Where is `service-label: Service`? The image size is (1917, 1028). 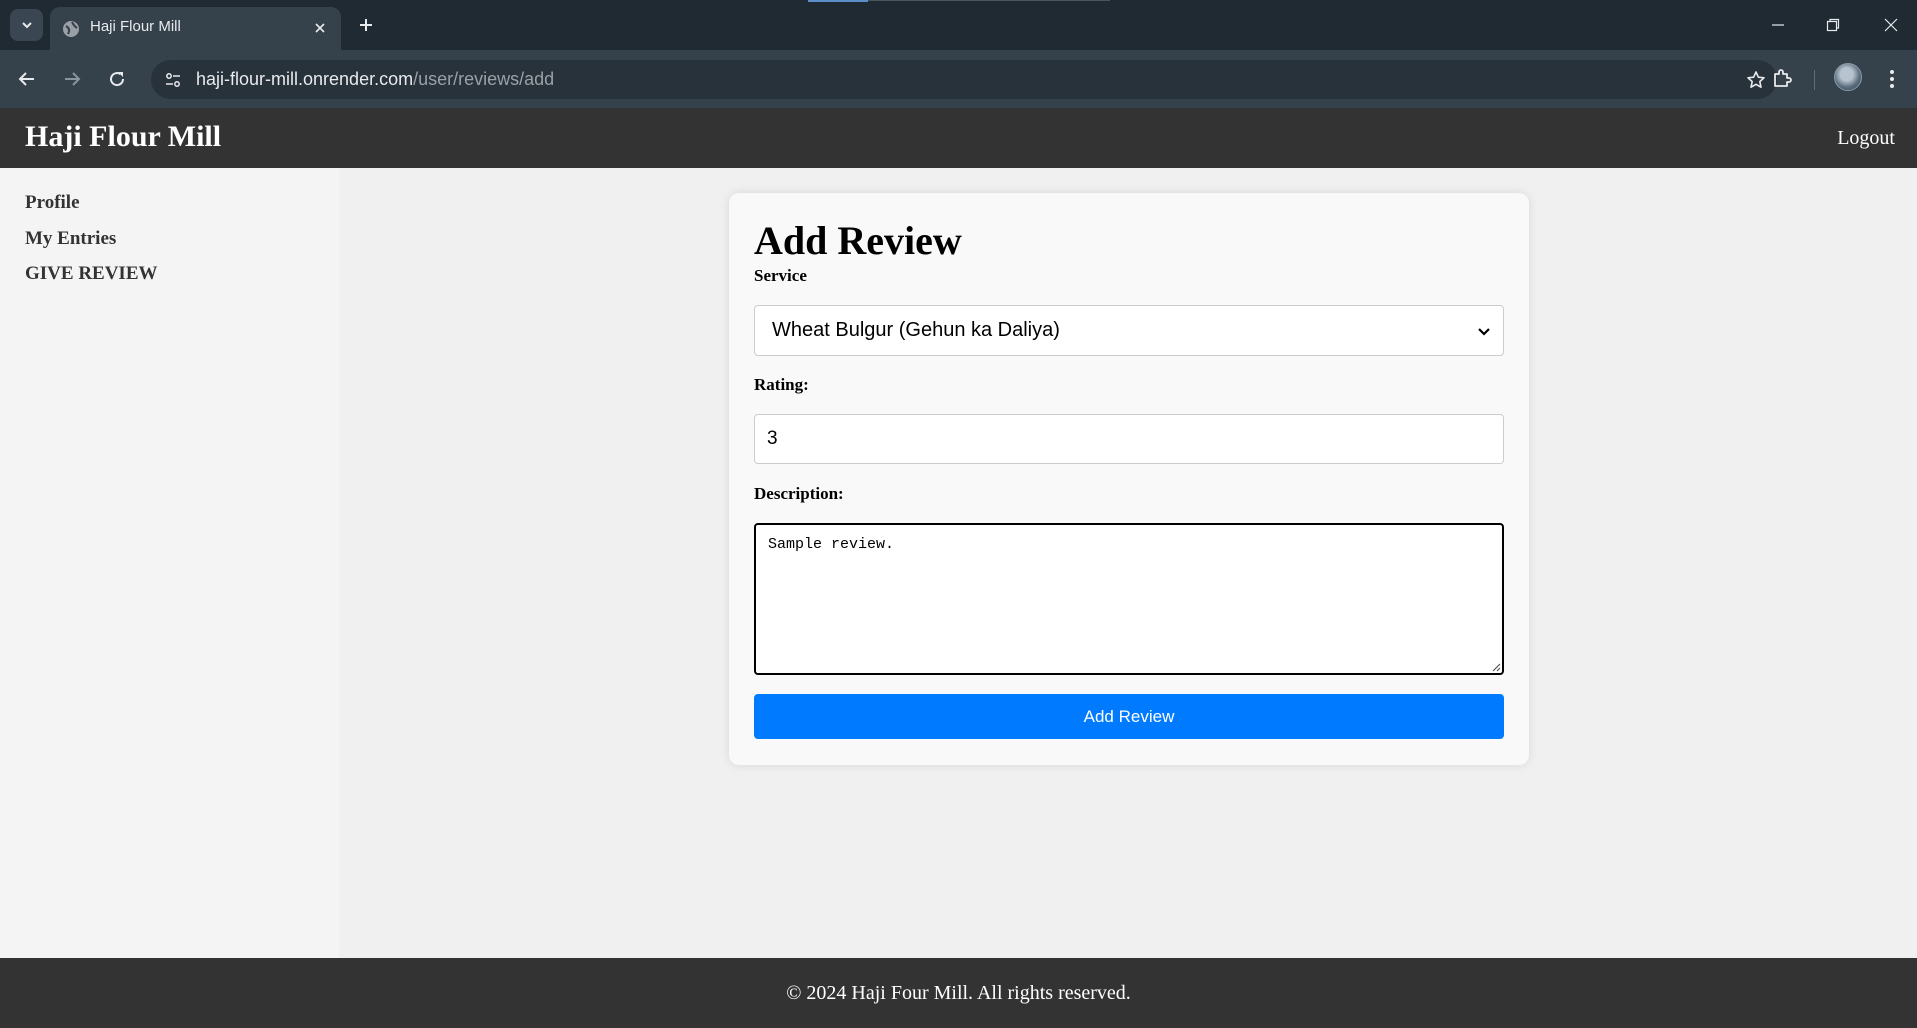
service-label: Service is located at coordinates (780, 275).